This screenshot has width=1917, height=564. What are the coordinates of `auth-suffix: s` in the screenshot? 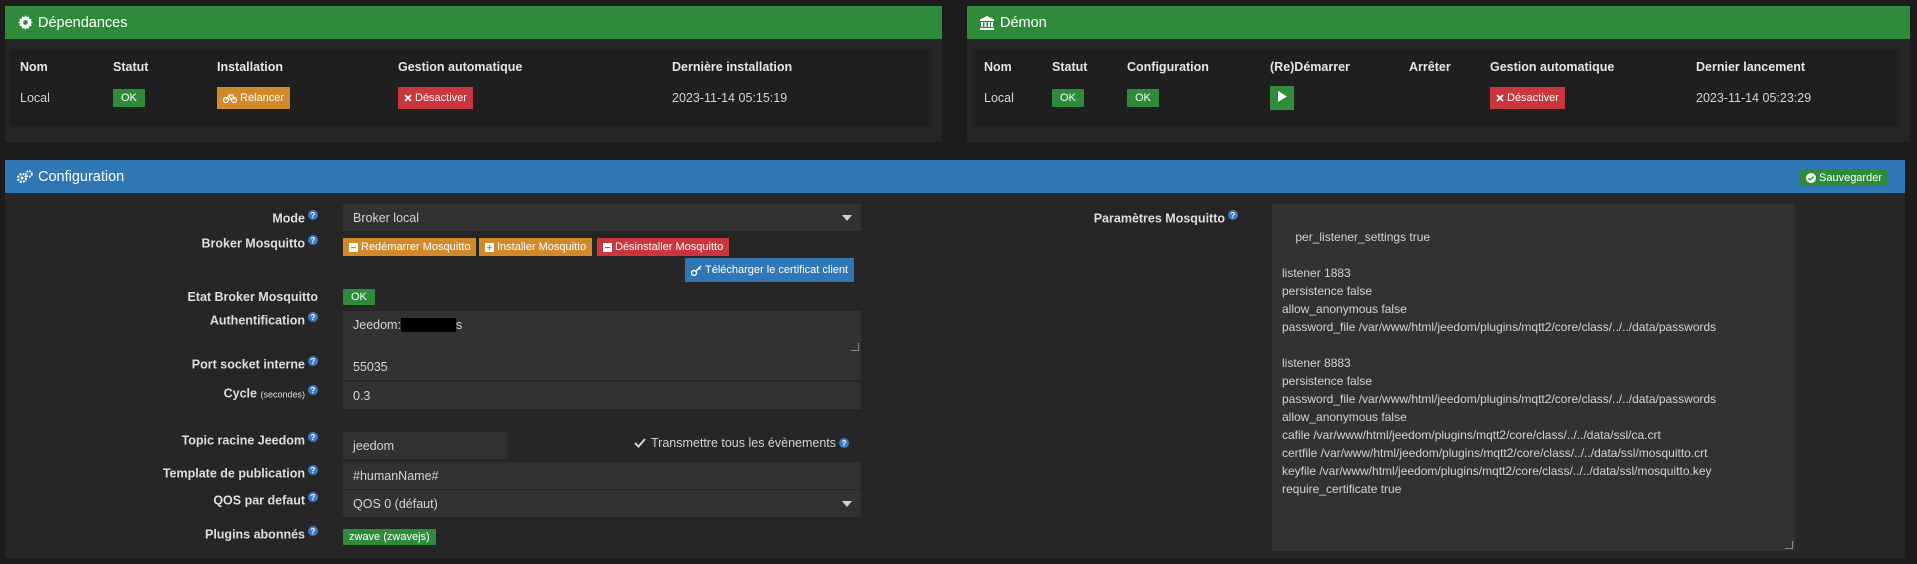 It's located at (459, 325).